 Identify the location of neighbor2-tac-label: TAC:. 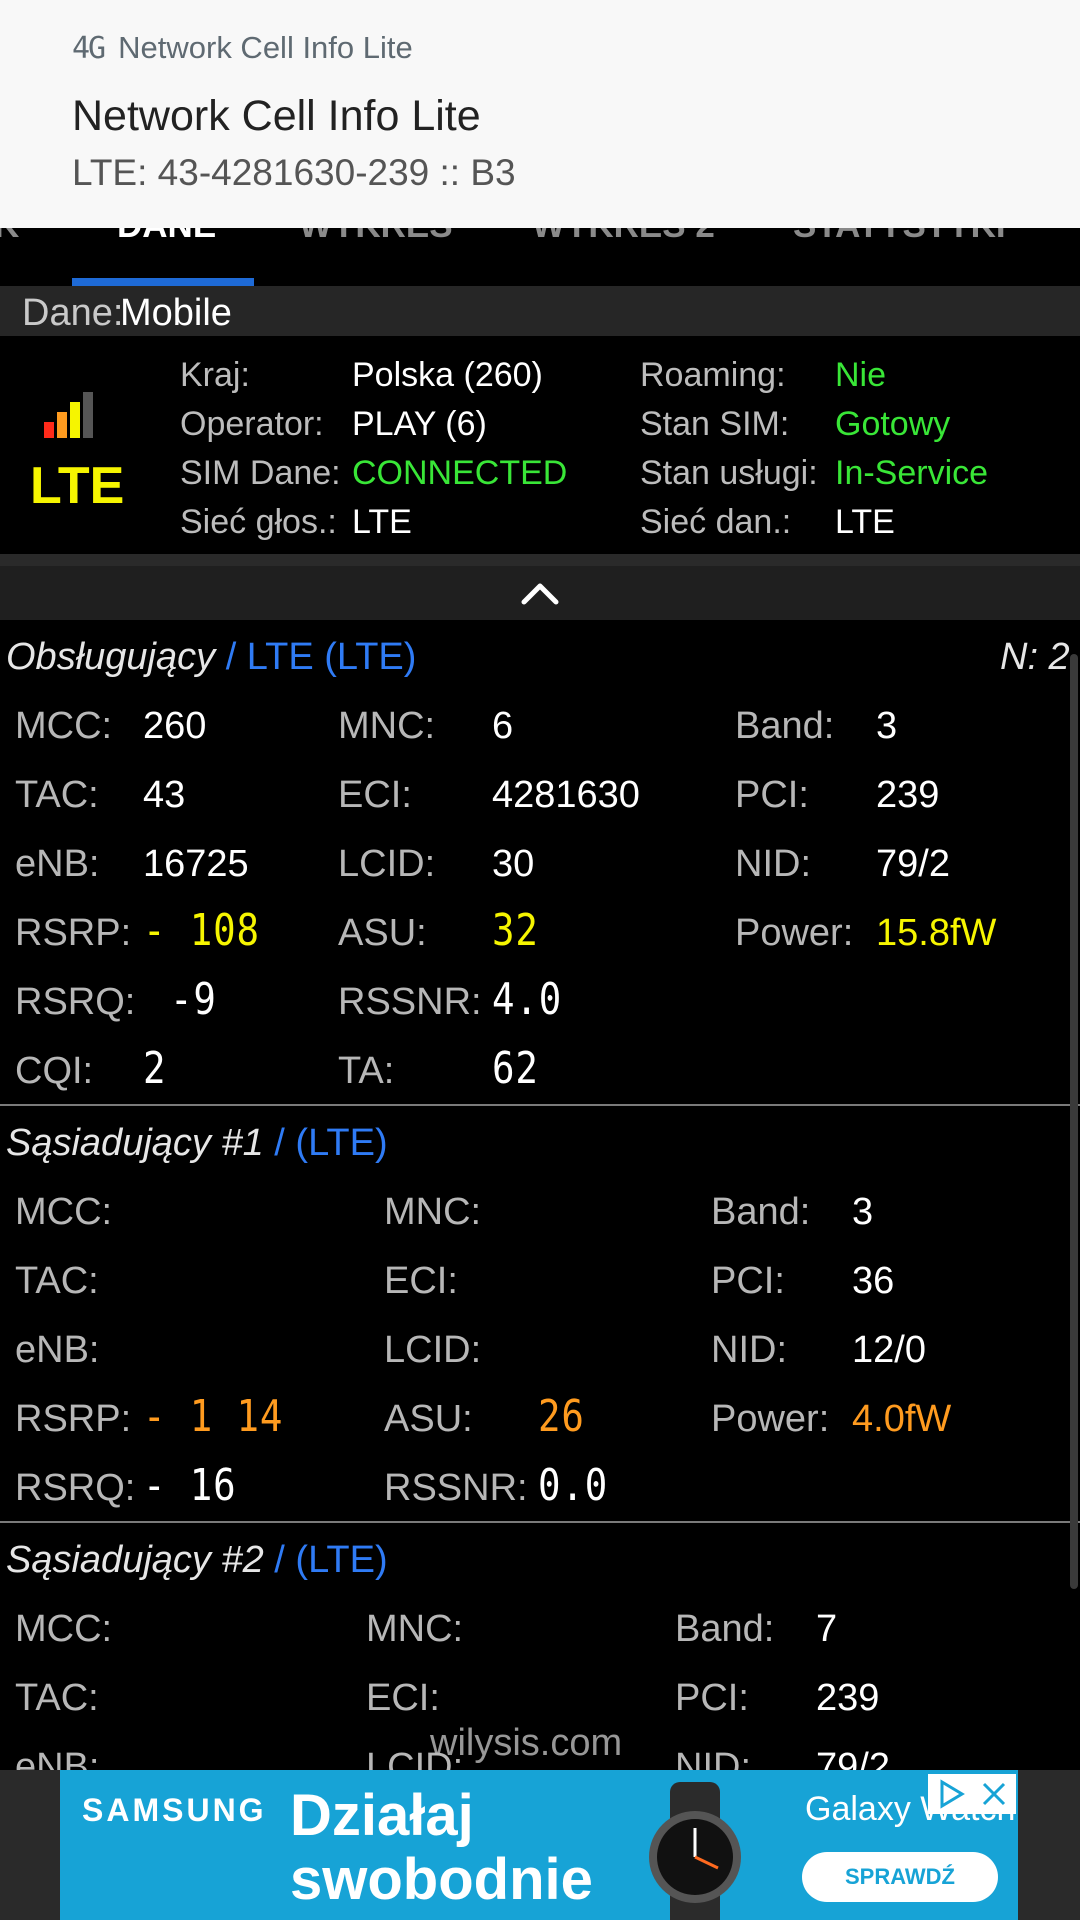
(57, 1698).